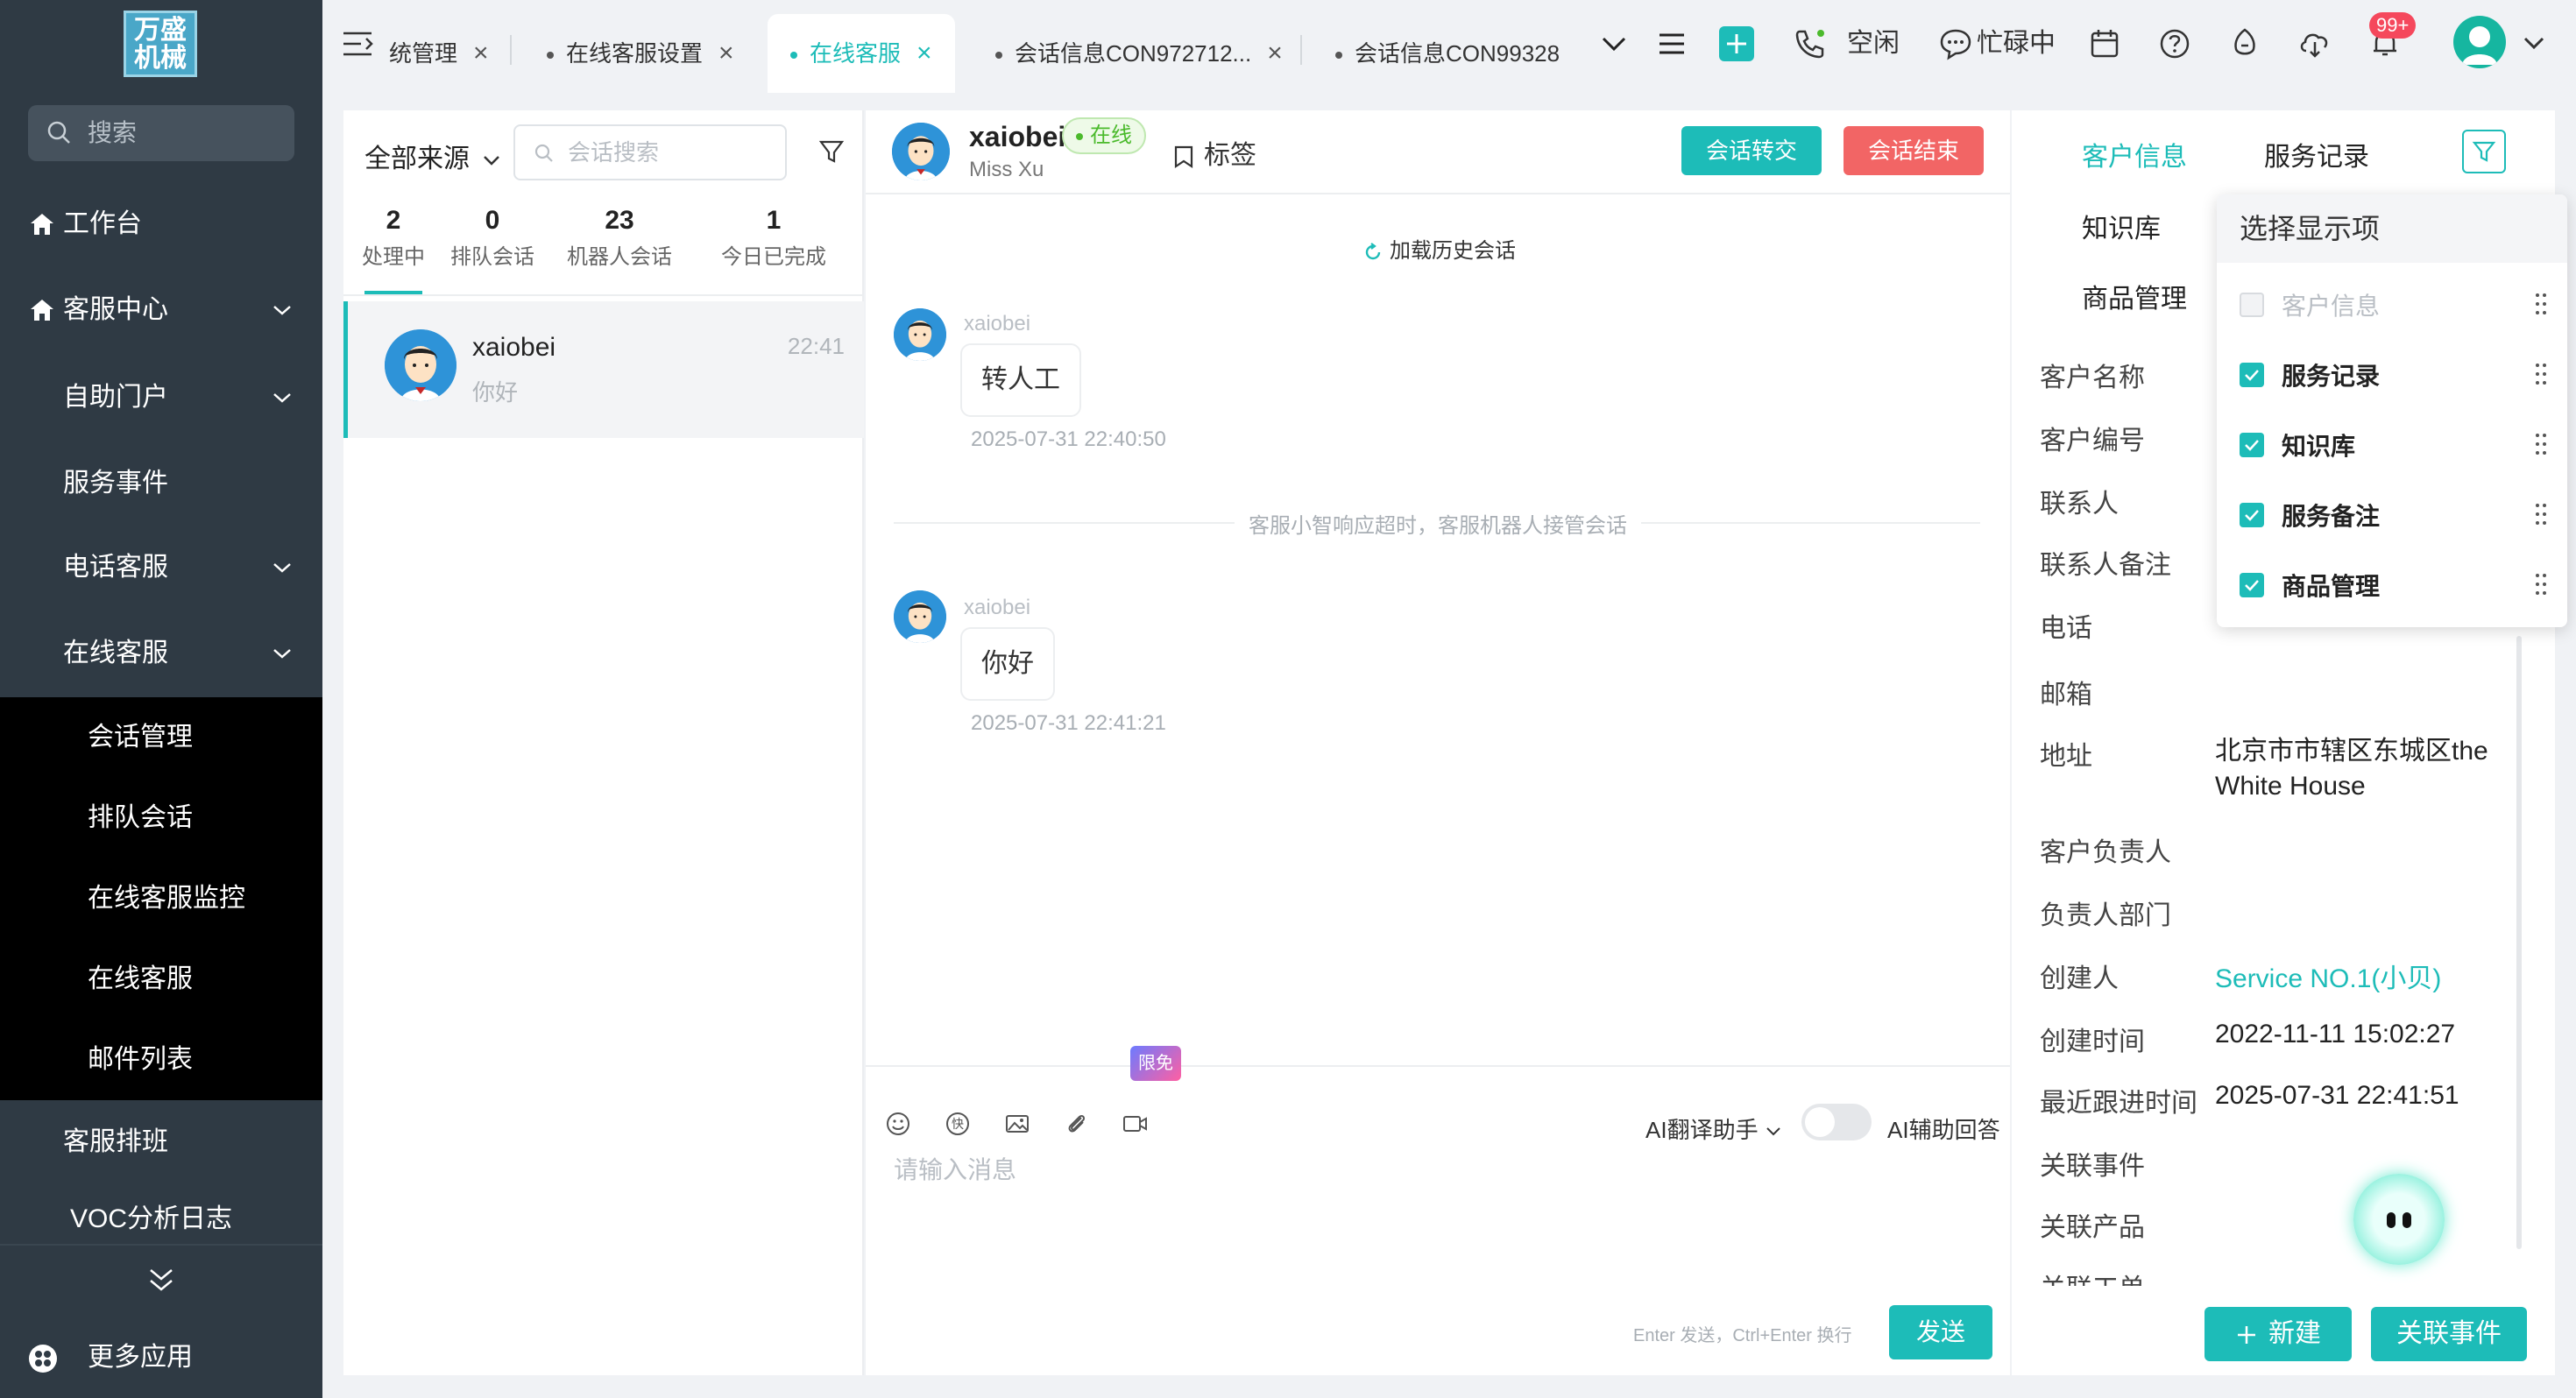 This screenshot has width=2576, height=1398. What do you see at coordinates (955, 1168) in the screenshot?
I see `message-input: 请输入消息` at bounding box center [955, 1168].